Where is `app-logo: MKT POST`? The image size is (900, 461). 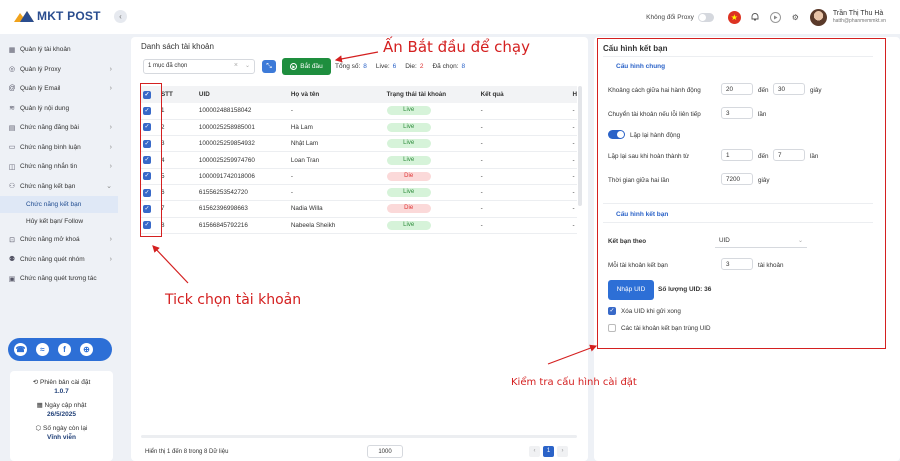 app-logo: MKT POST is located at coordinates (57, 16).